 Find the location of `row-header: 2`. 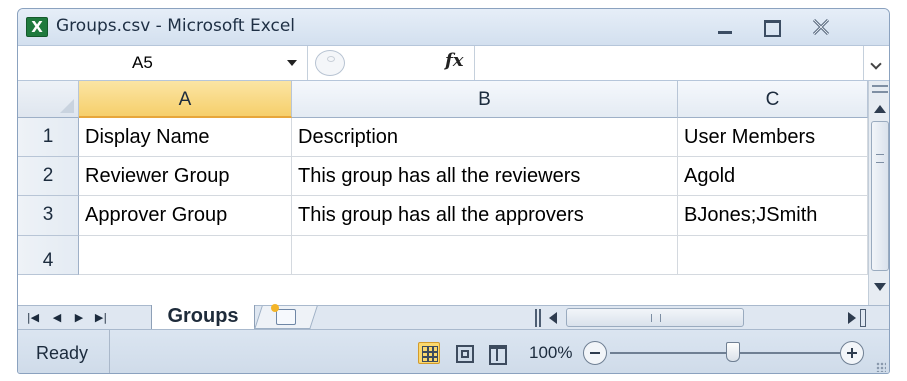

row-header: 2 is located at coordinates (48, 176).